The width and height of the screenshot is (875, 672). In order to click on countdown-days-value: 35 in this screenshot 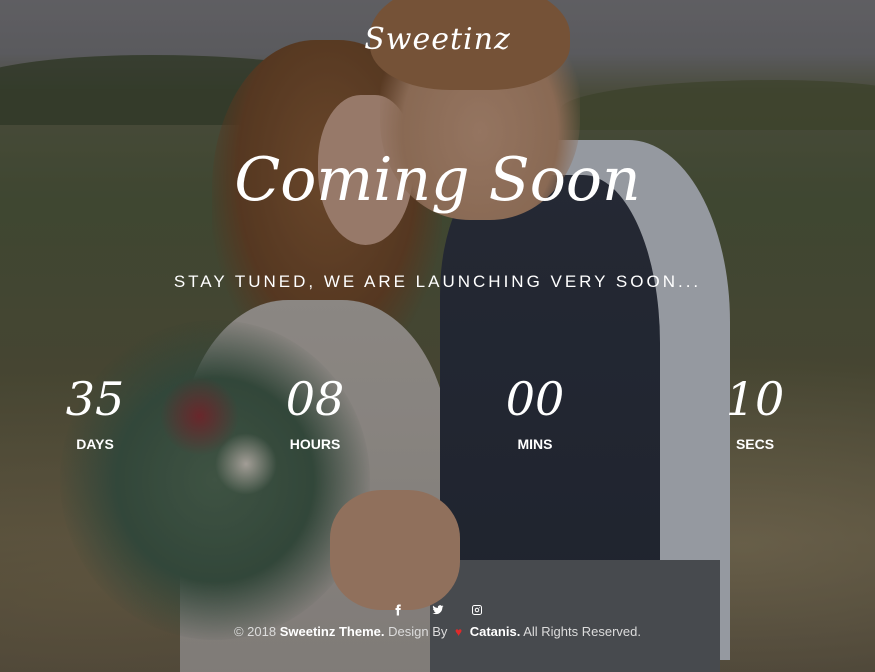, I will do `click(95, 399)`.